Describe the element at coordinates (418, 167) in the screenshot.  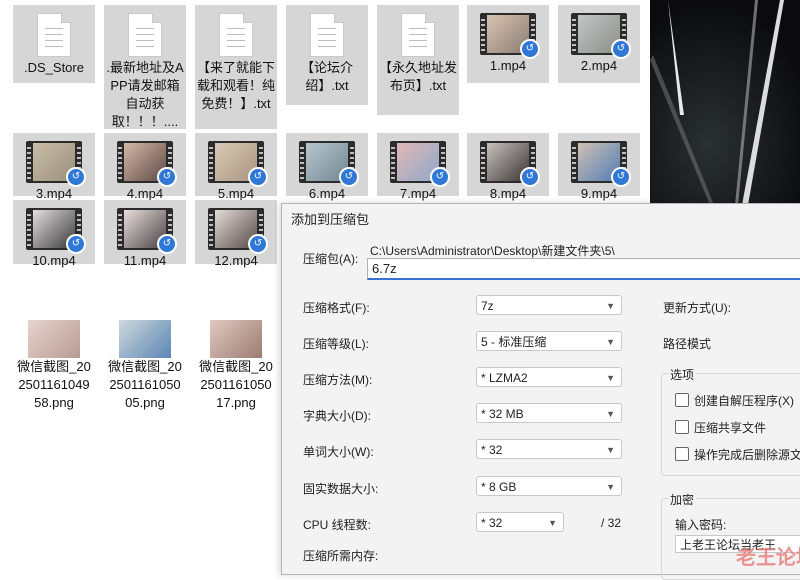
I see `file-video: ↺ 7.mp4` at that location.